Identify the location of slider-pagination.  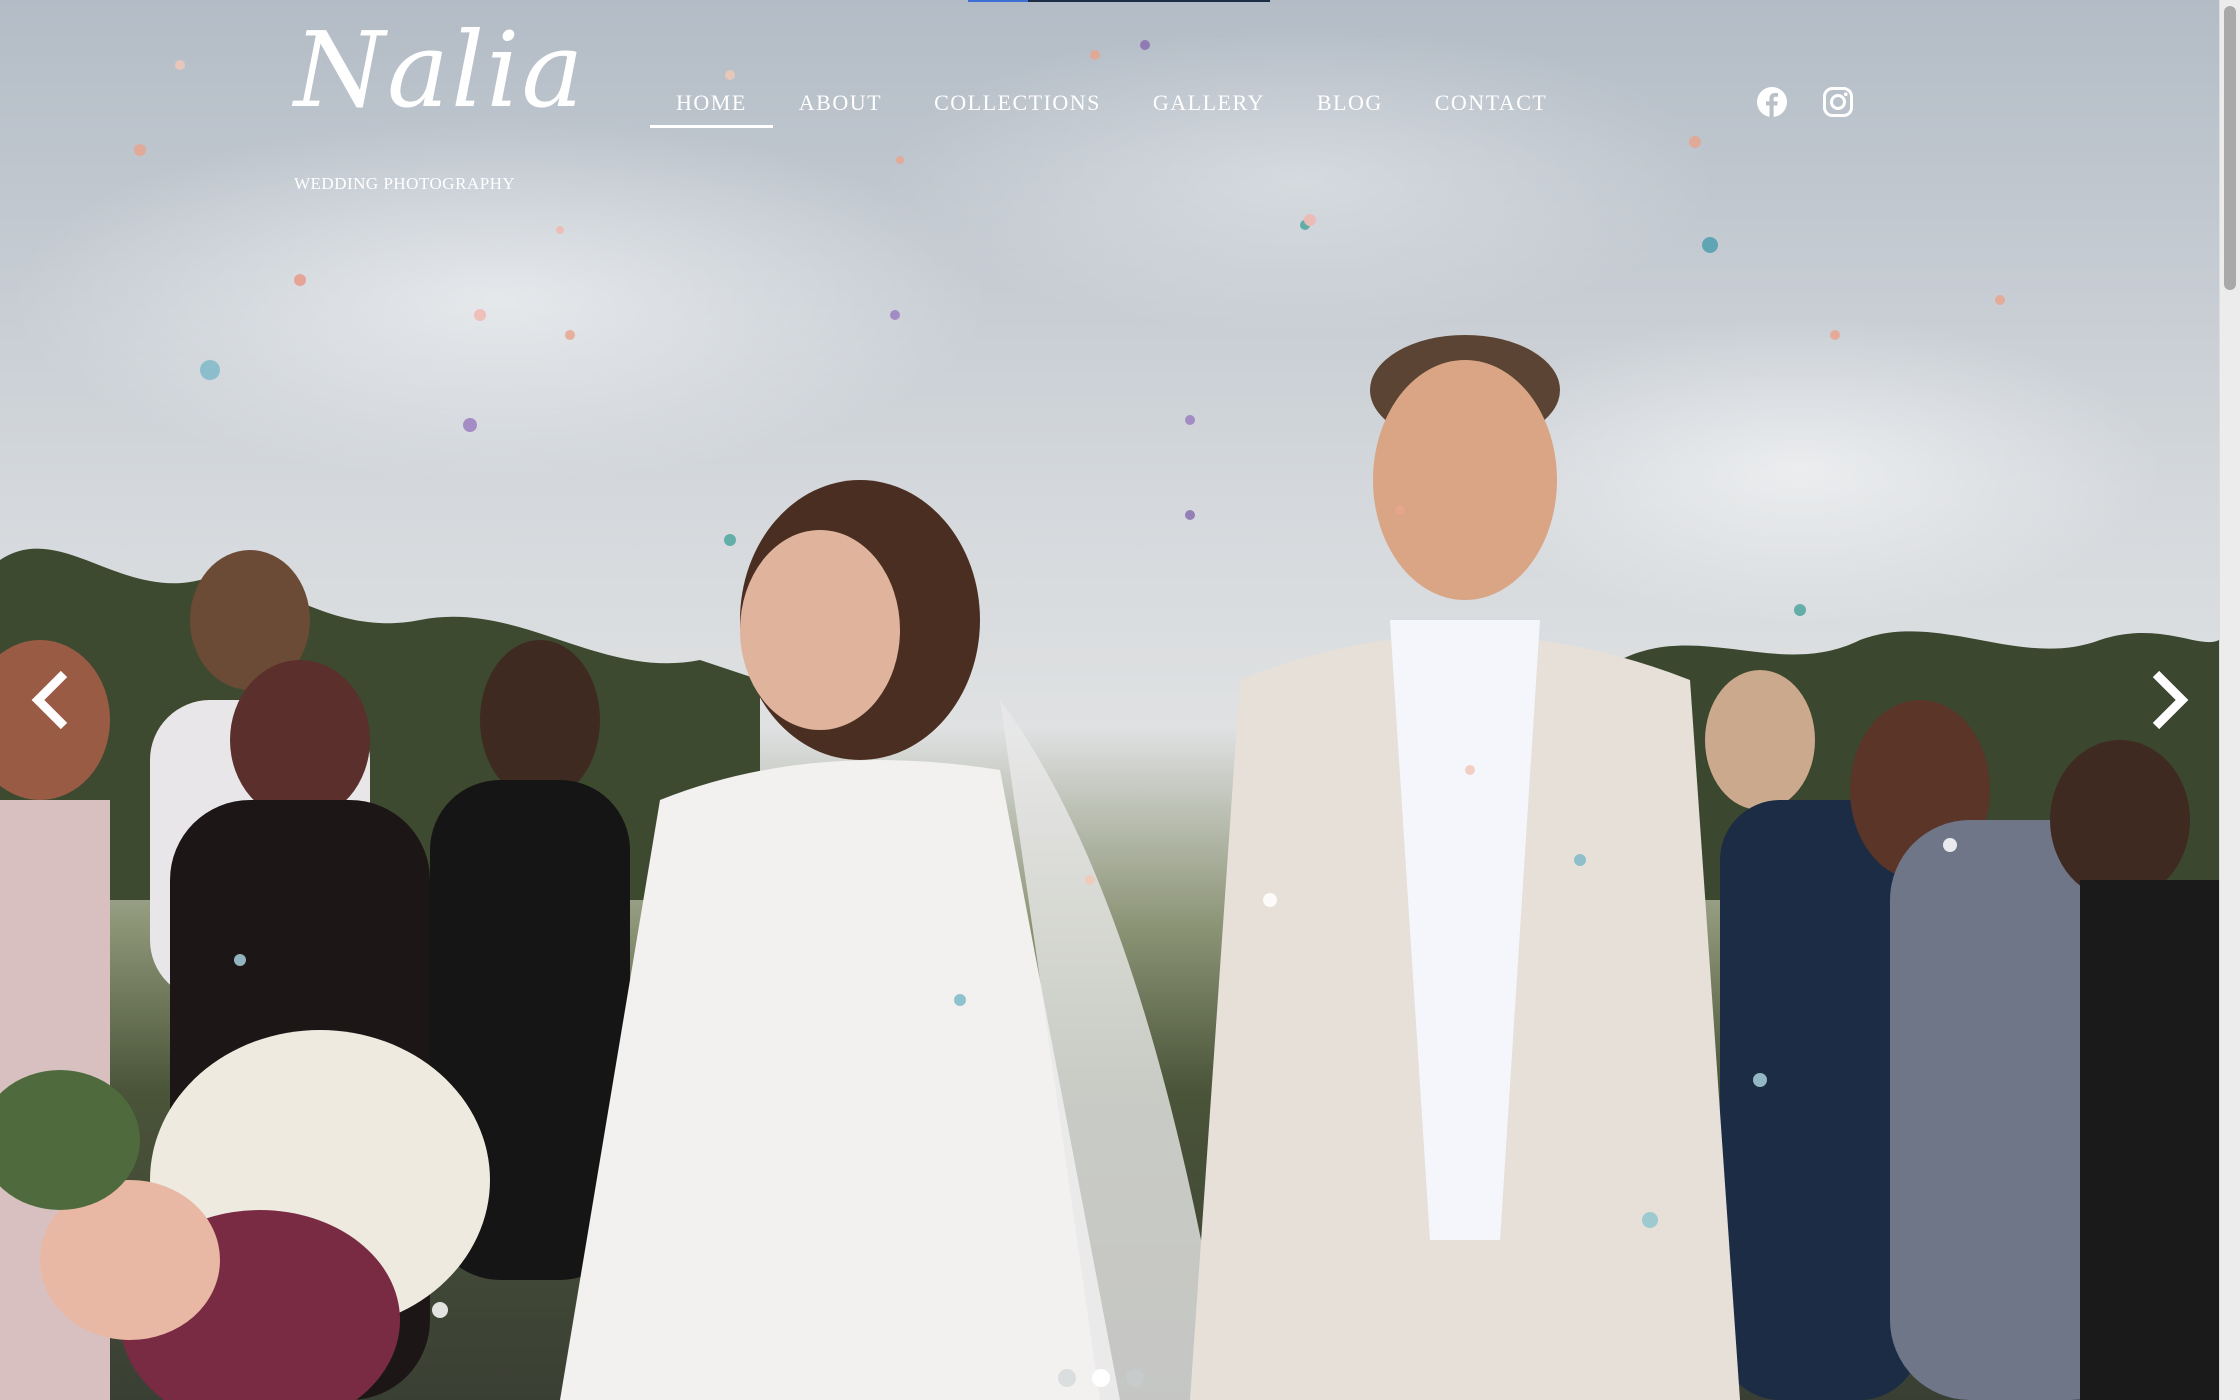
(1101, 1378).